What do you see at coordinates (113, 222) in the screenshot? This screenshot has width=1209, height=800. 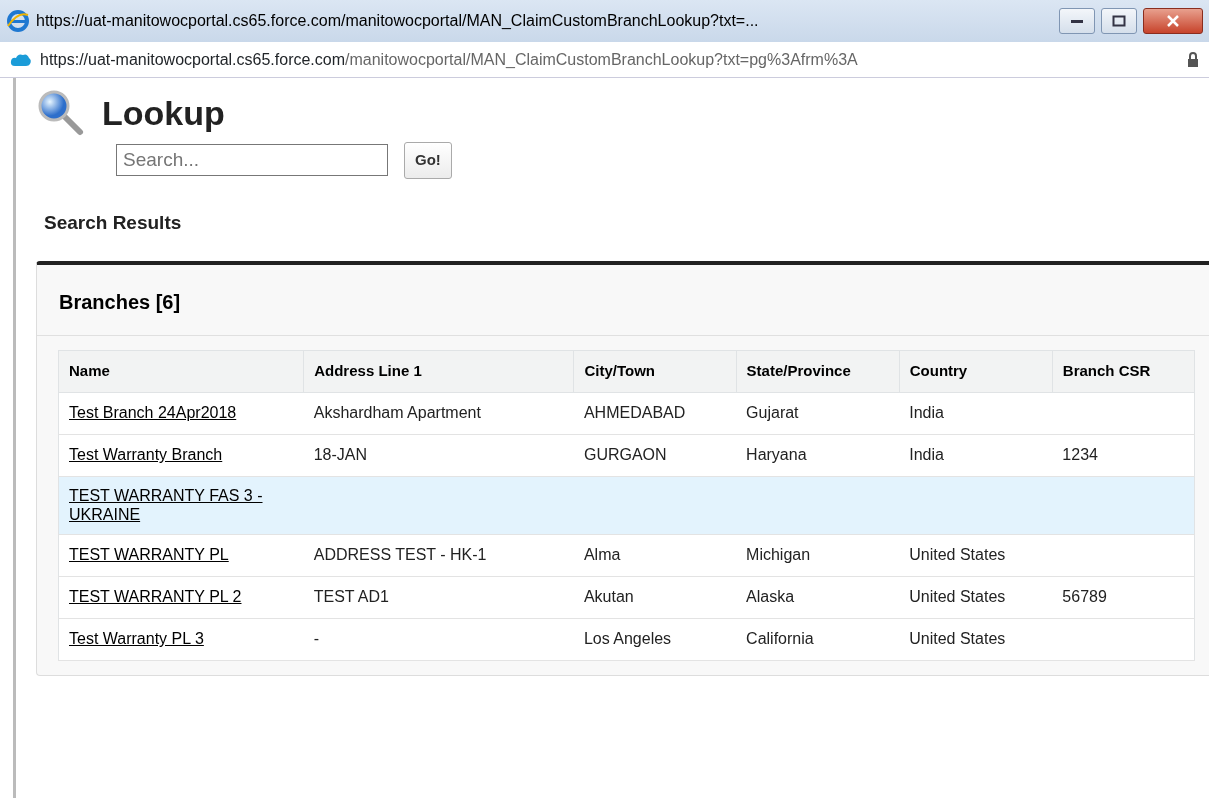 I see `results-heading: Search Results` at bounding box center [113, 222].